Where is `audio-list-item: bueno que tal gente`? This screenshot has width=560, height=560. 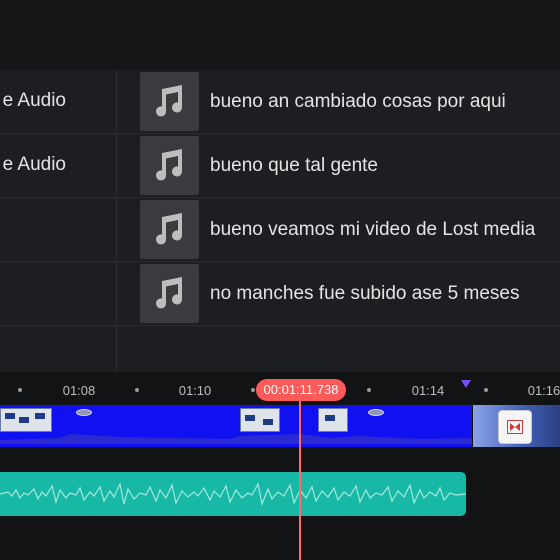
audio-list-item: bueno que tal gente is located at coordinates (338, 166).